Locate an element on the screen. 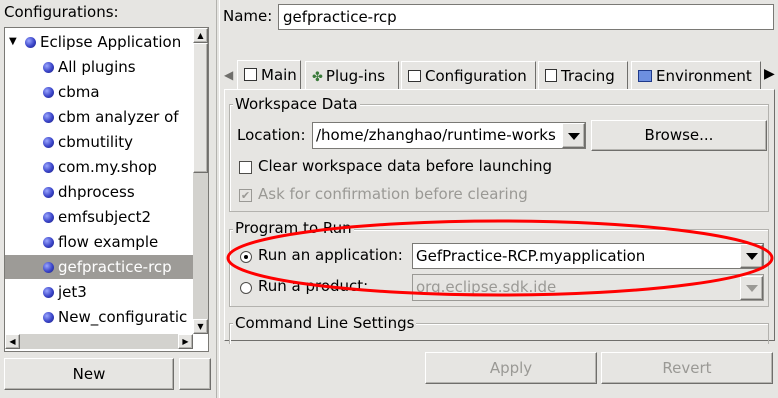  tree-item-label: jet3 is located at coordinates (72, 292).